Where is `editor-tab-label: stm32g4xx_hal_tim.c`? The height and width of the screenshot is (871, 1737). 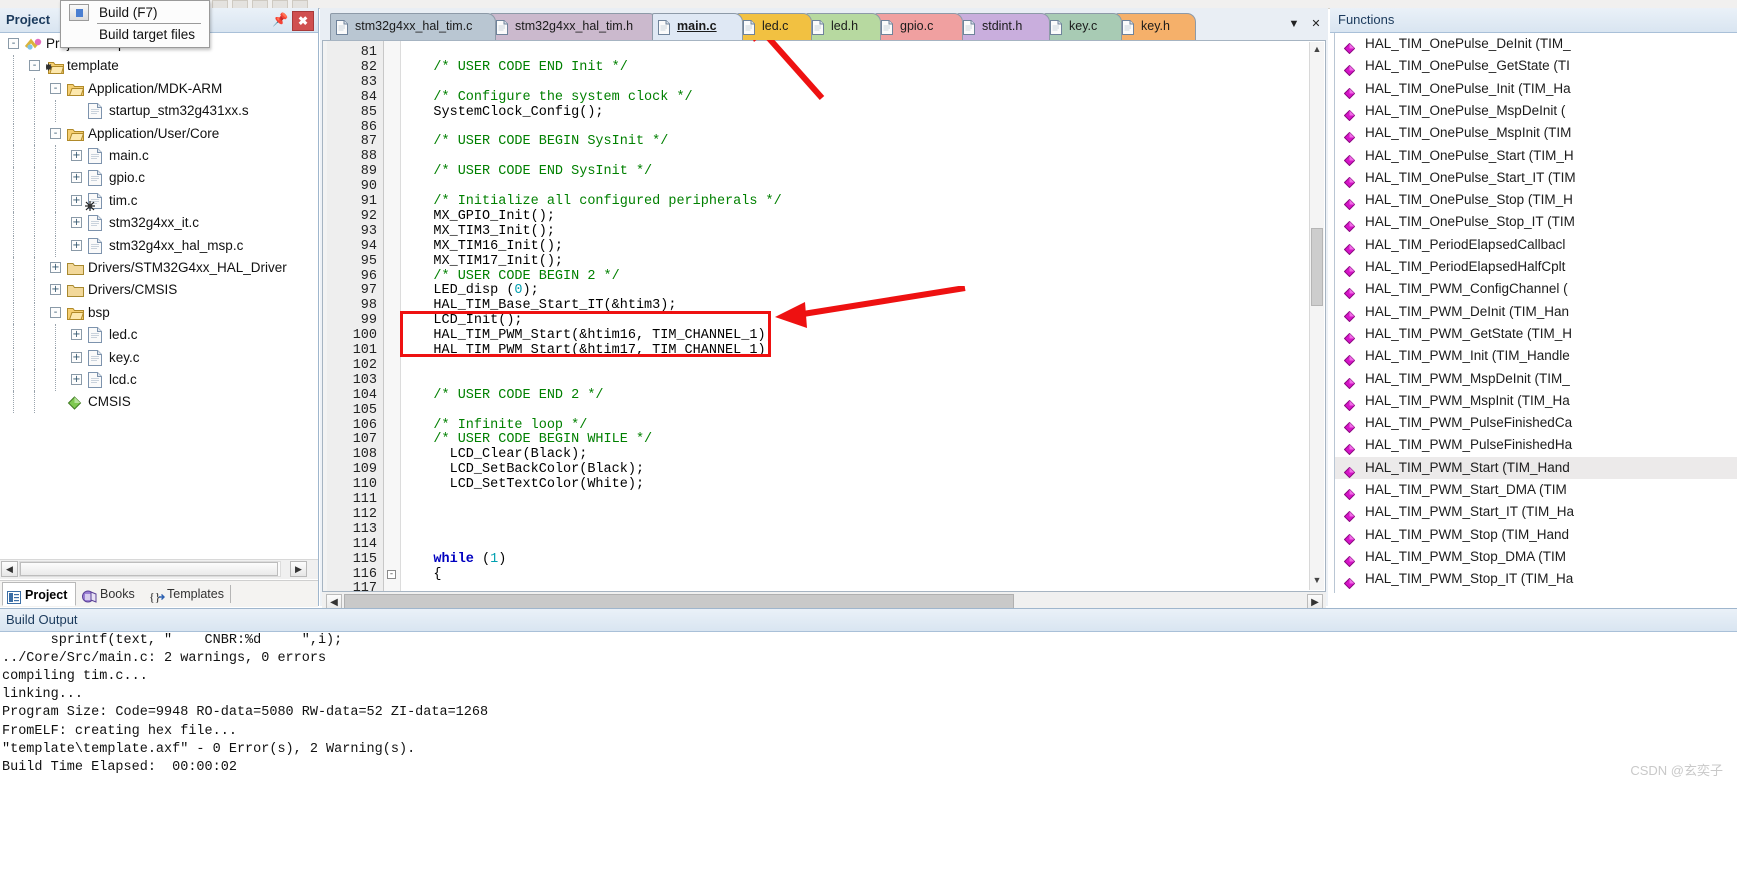
editor-tab-label: stm32g4xx_hal_tim.c is located at coordinates (414, 26).